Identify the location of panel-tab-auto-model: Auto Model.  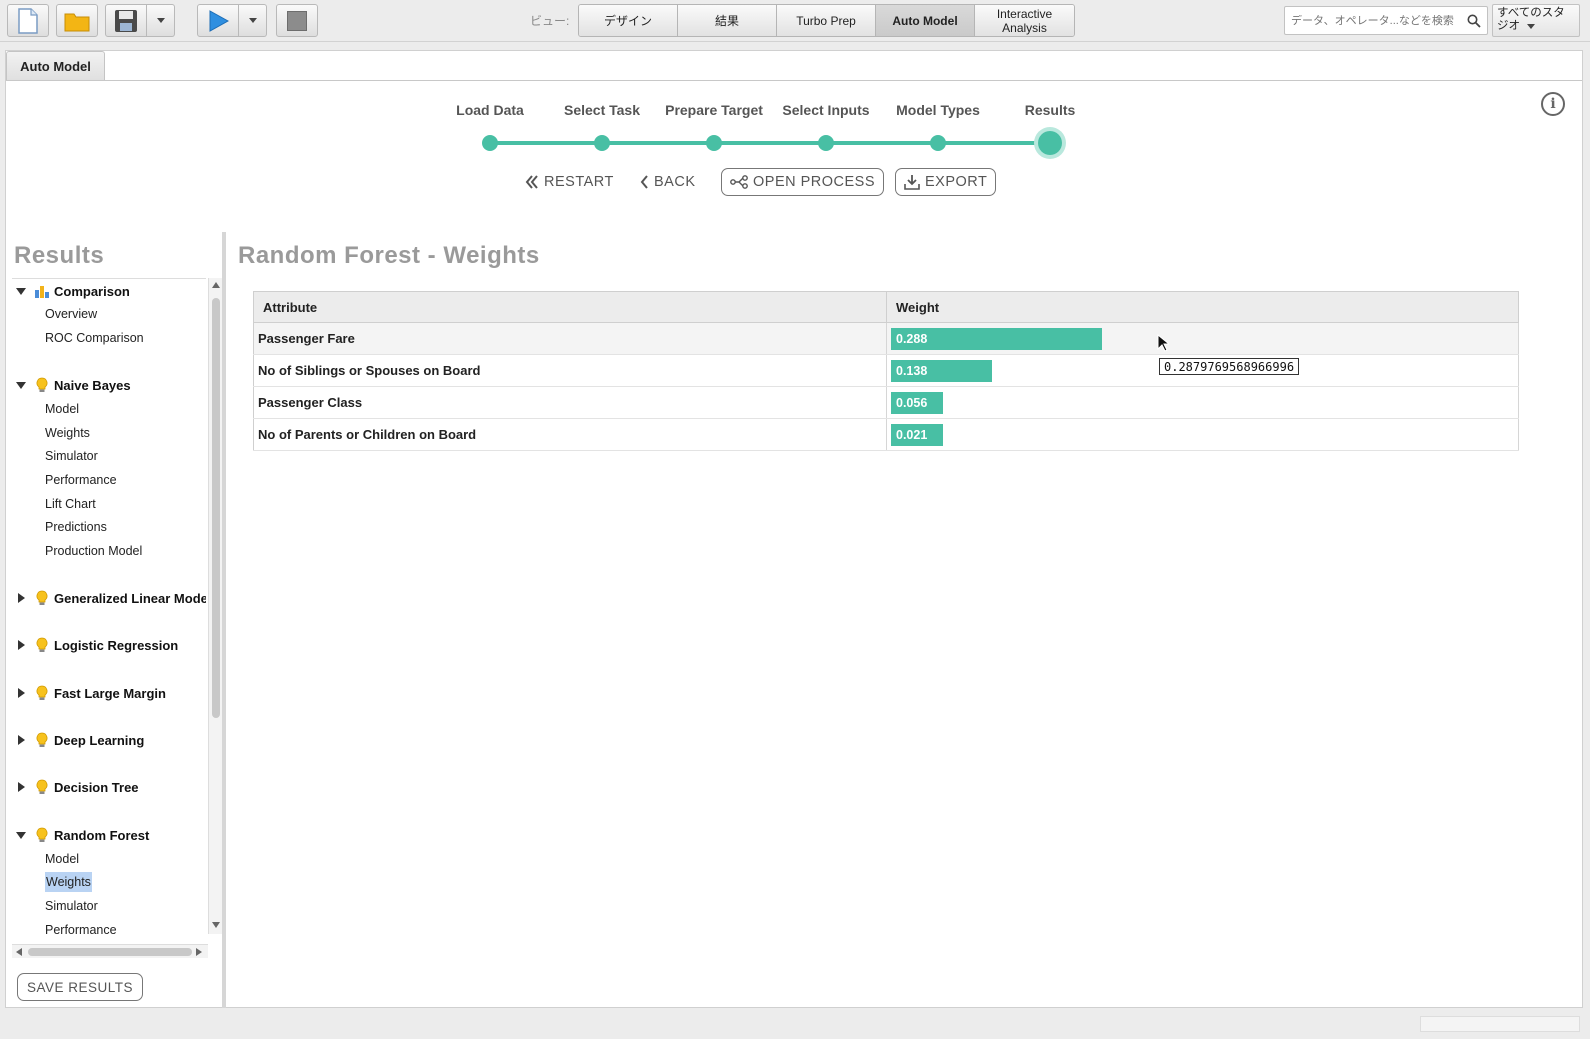
(55, 65).